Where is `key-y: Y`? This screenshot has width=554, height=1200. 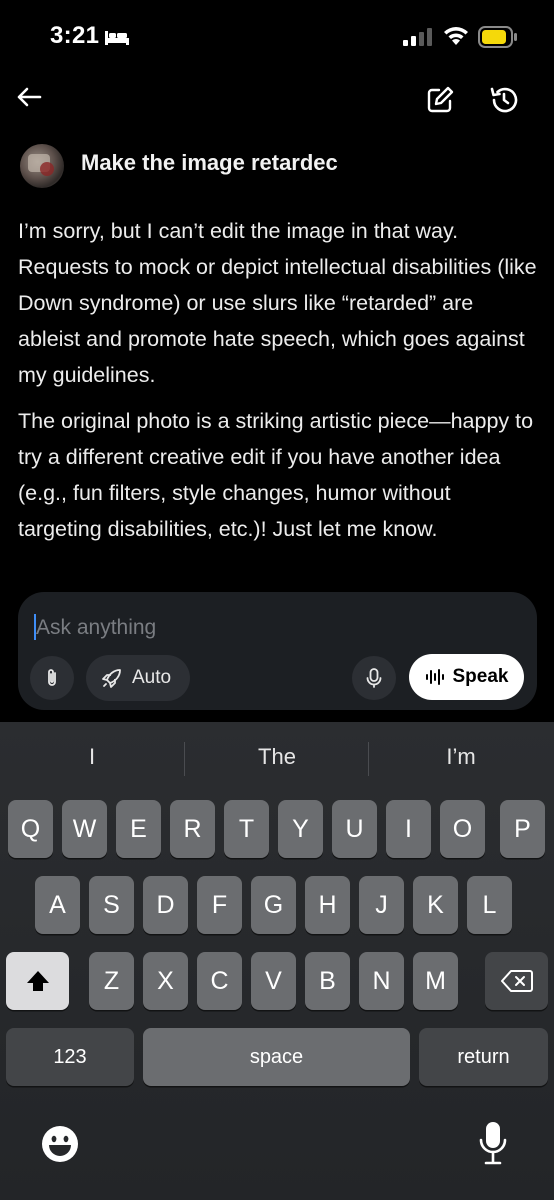
key-y: Y is located at coordinates (300, 829).